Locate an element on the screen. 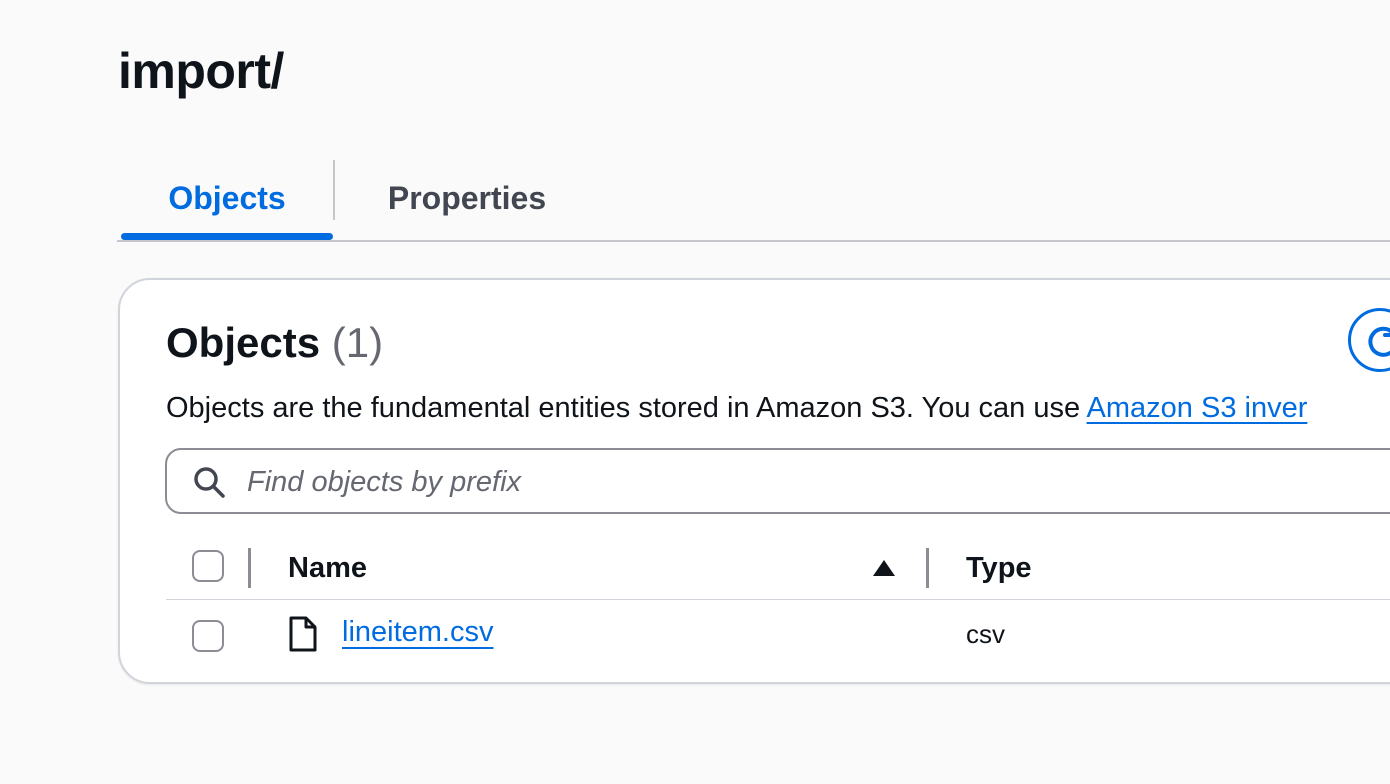  tab-objects-label: Objects is located at coordinates (227, 197).